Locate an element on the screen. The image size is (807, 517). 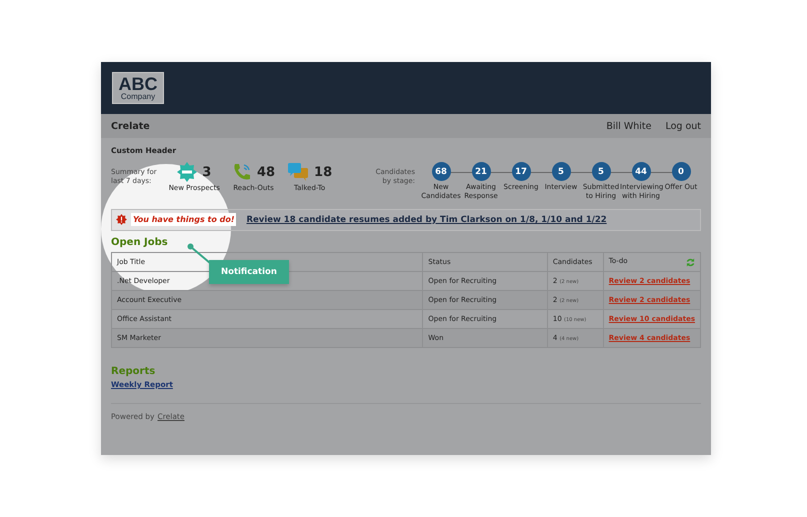
logout-link: Log out is located at coordinates (683, 126).